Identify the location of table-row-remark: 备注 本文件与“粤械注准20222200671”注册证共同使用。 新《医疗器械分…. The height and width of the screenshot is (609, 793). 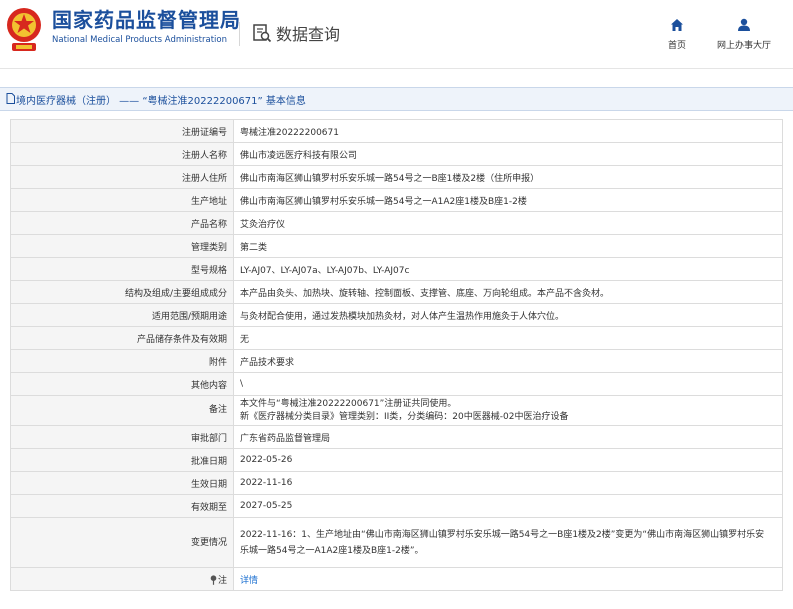
(396, 410).